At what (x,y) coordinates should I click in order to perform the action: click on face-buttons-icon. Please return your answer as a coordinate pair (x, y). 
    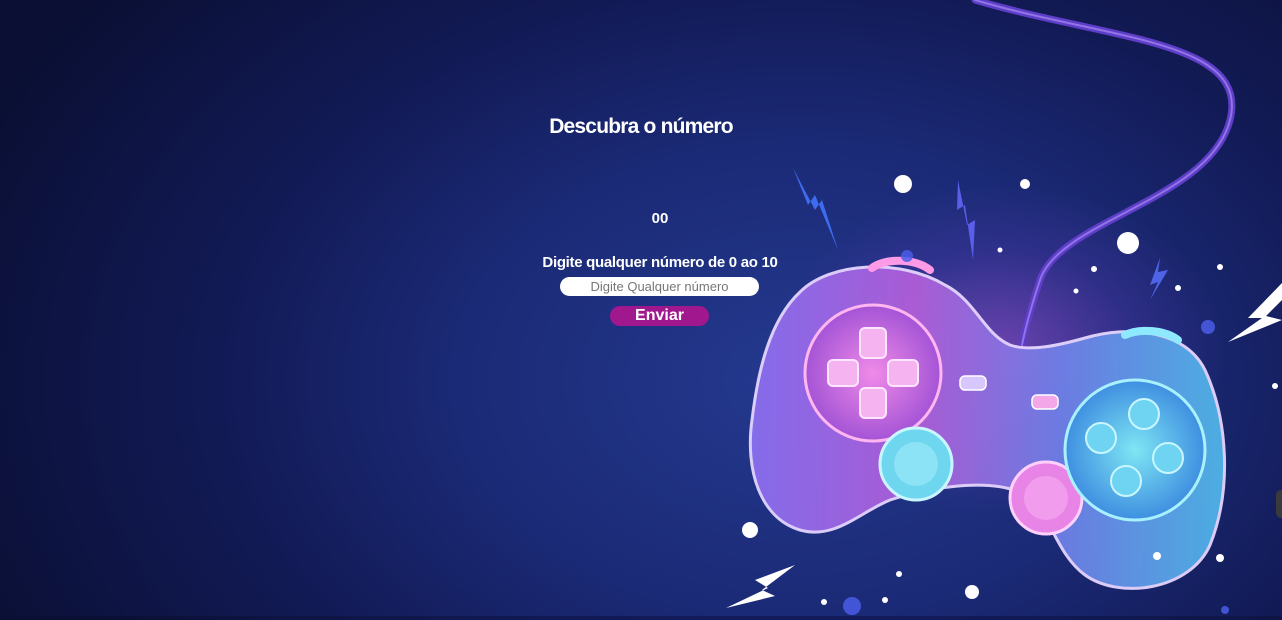
    Looking at the image, I should click on (1134, 447).